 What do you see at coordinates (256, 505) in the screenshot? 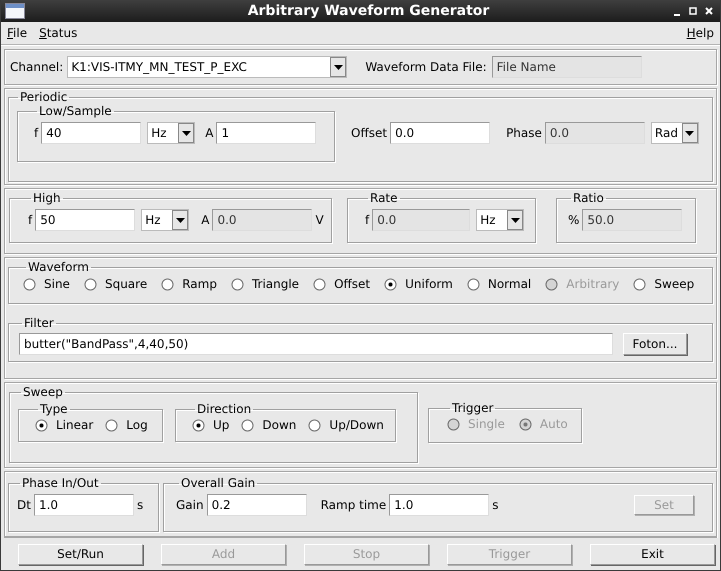
I see `input-field: 0.2` at bounding box center [256, 505].